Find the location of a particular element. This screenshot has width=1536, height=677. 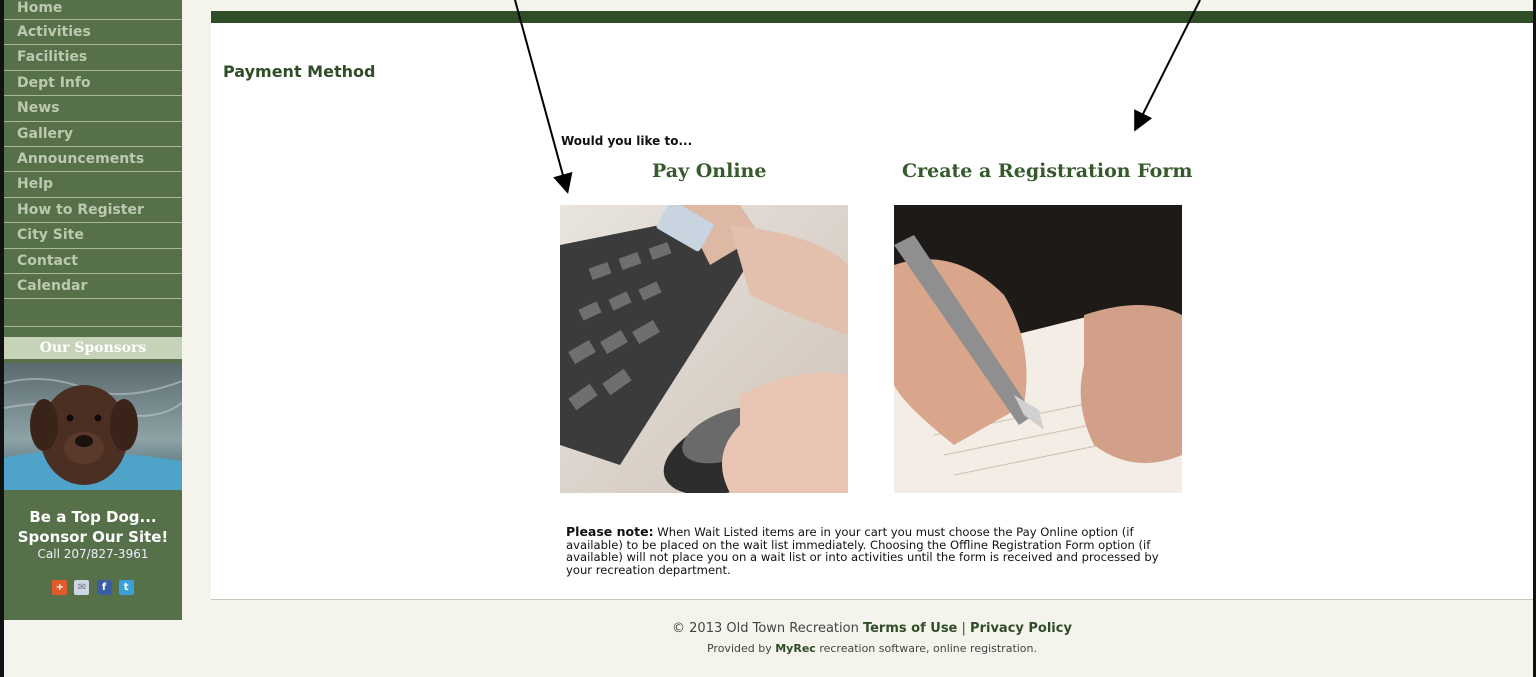

mail-icon: ✉ is located at coordinates (82, 588).